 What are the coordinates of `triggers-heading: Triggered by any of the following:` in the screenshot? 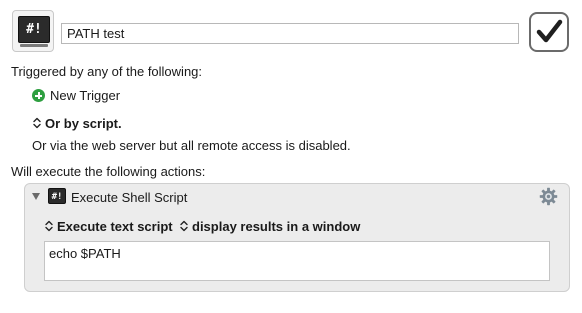 It's located at (107, 71).